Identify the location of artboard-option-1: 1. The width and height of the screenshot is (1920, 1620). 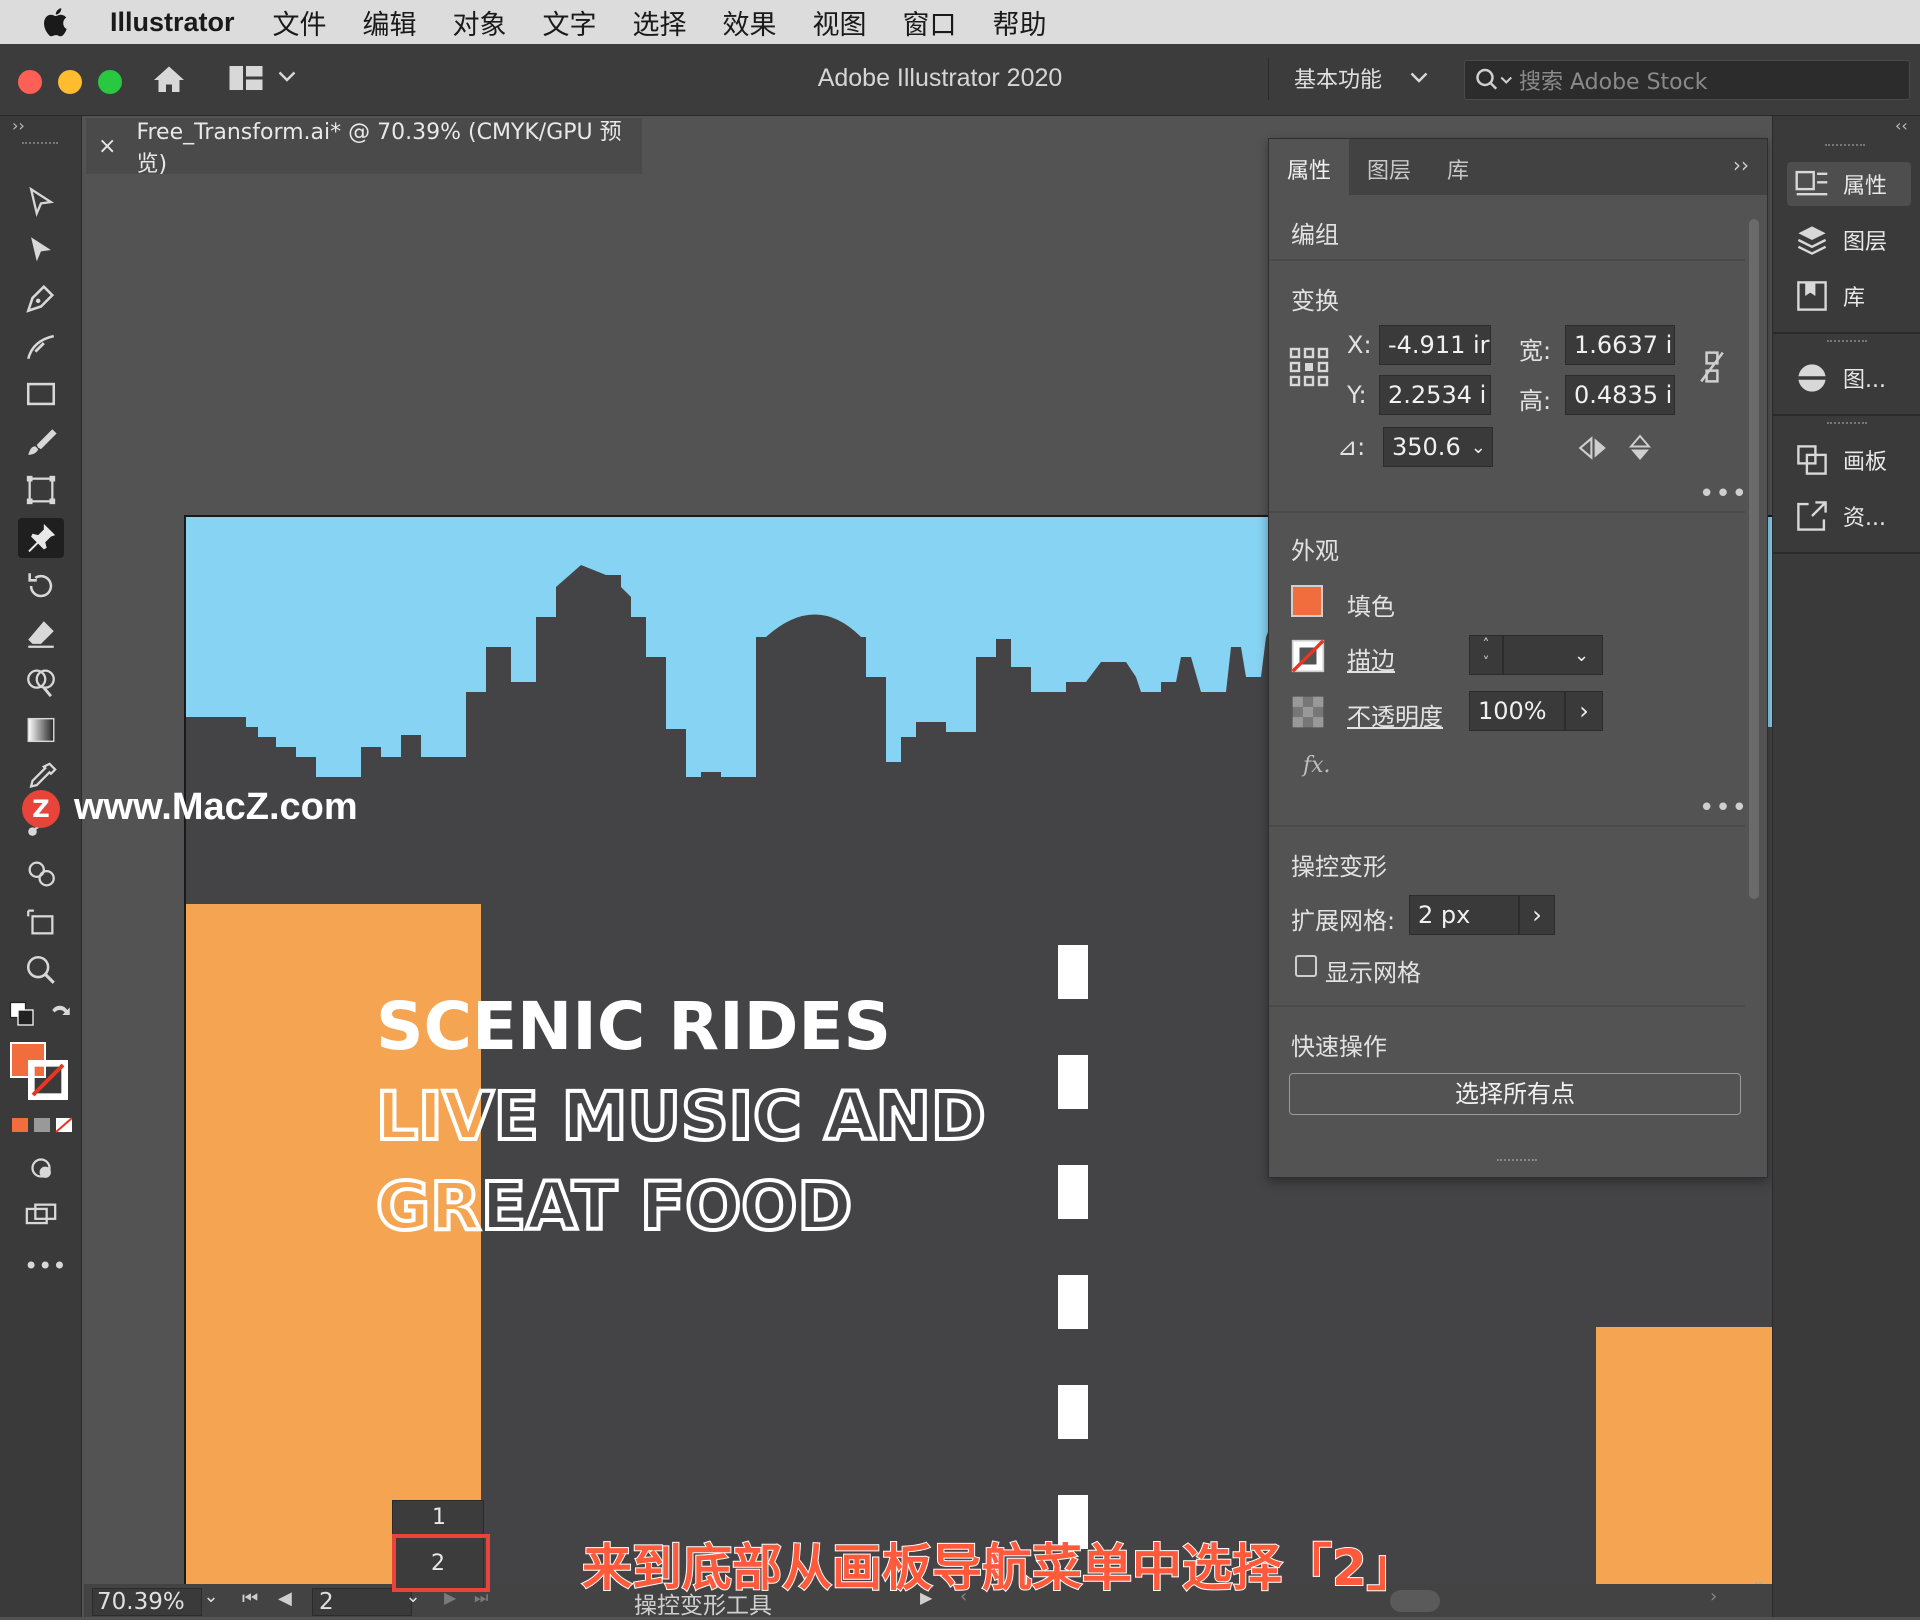
(439, 1517).